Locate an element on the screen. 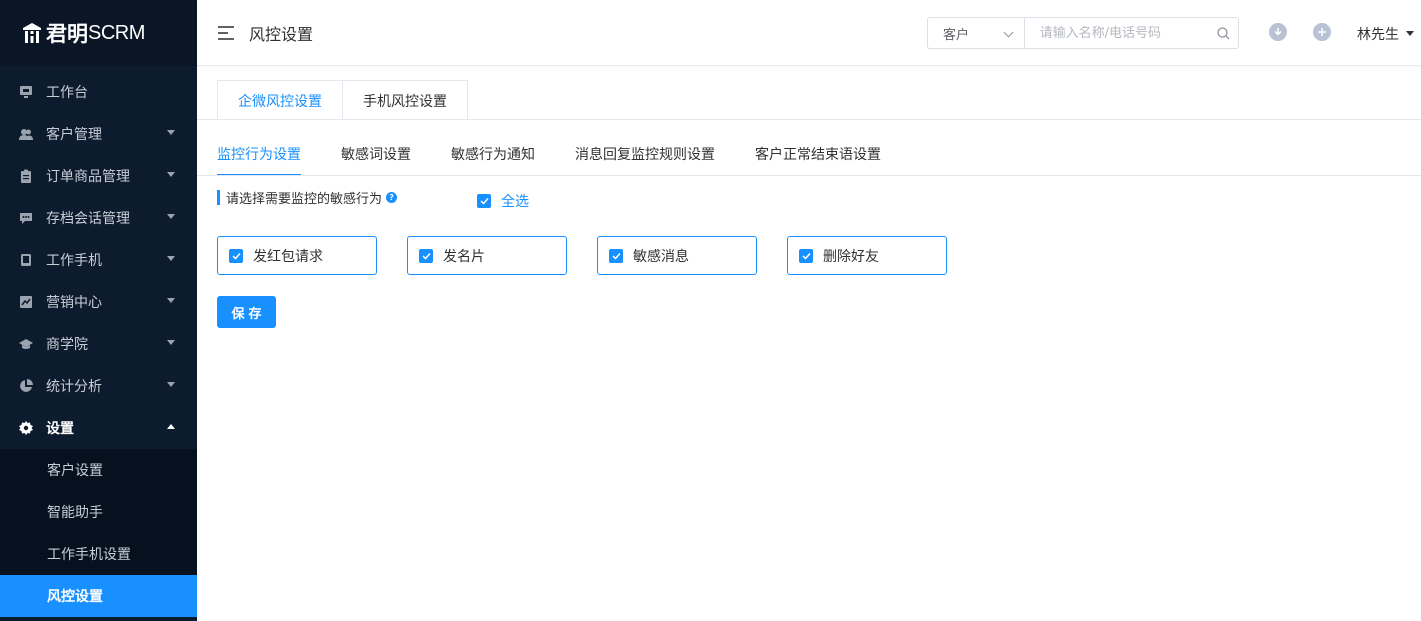 This screenshot has height=621, width=1421. chat-icon is located at coordinates (26, 218).